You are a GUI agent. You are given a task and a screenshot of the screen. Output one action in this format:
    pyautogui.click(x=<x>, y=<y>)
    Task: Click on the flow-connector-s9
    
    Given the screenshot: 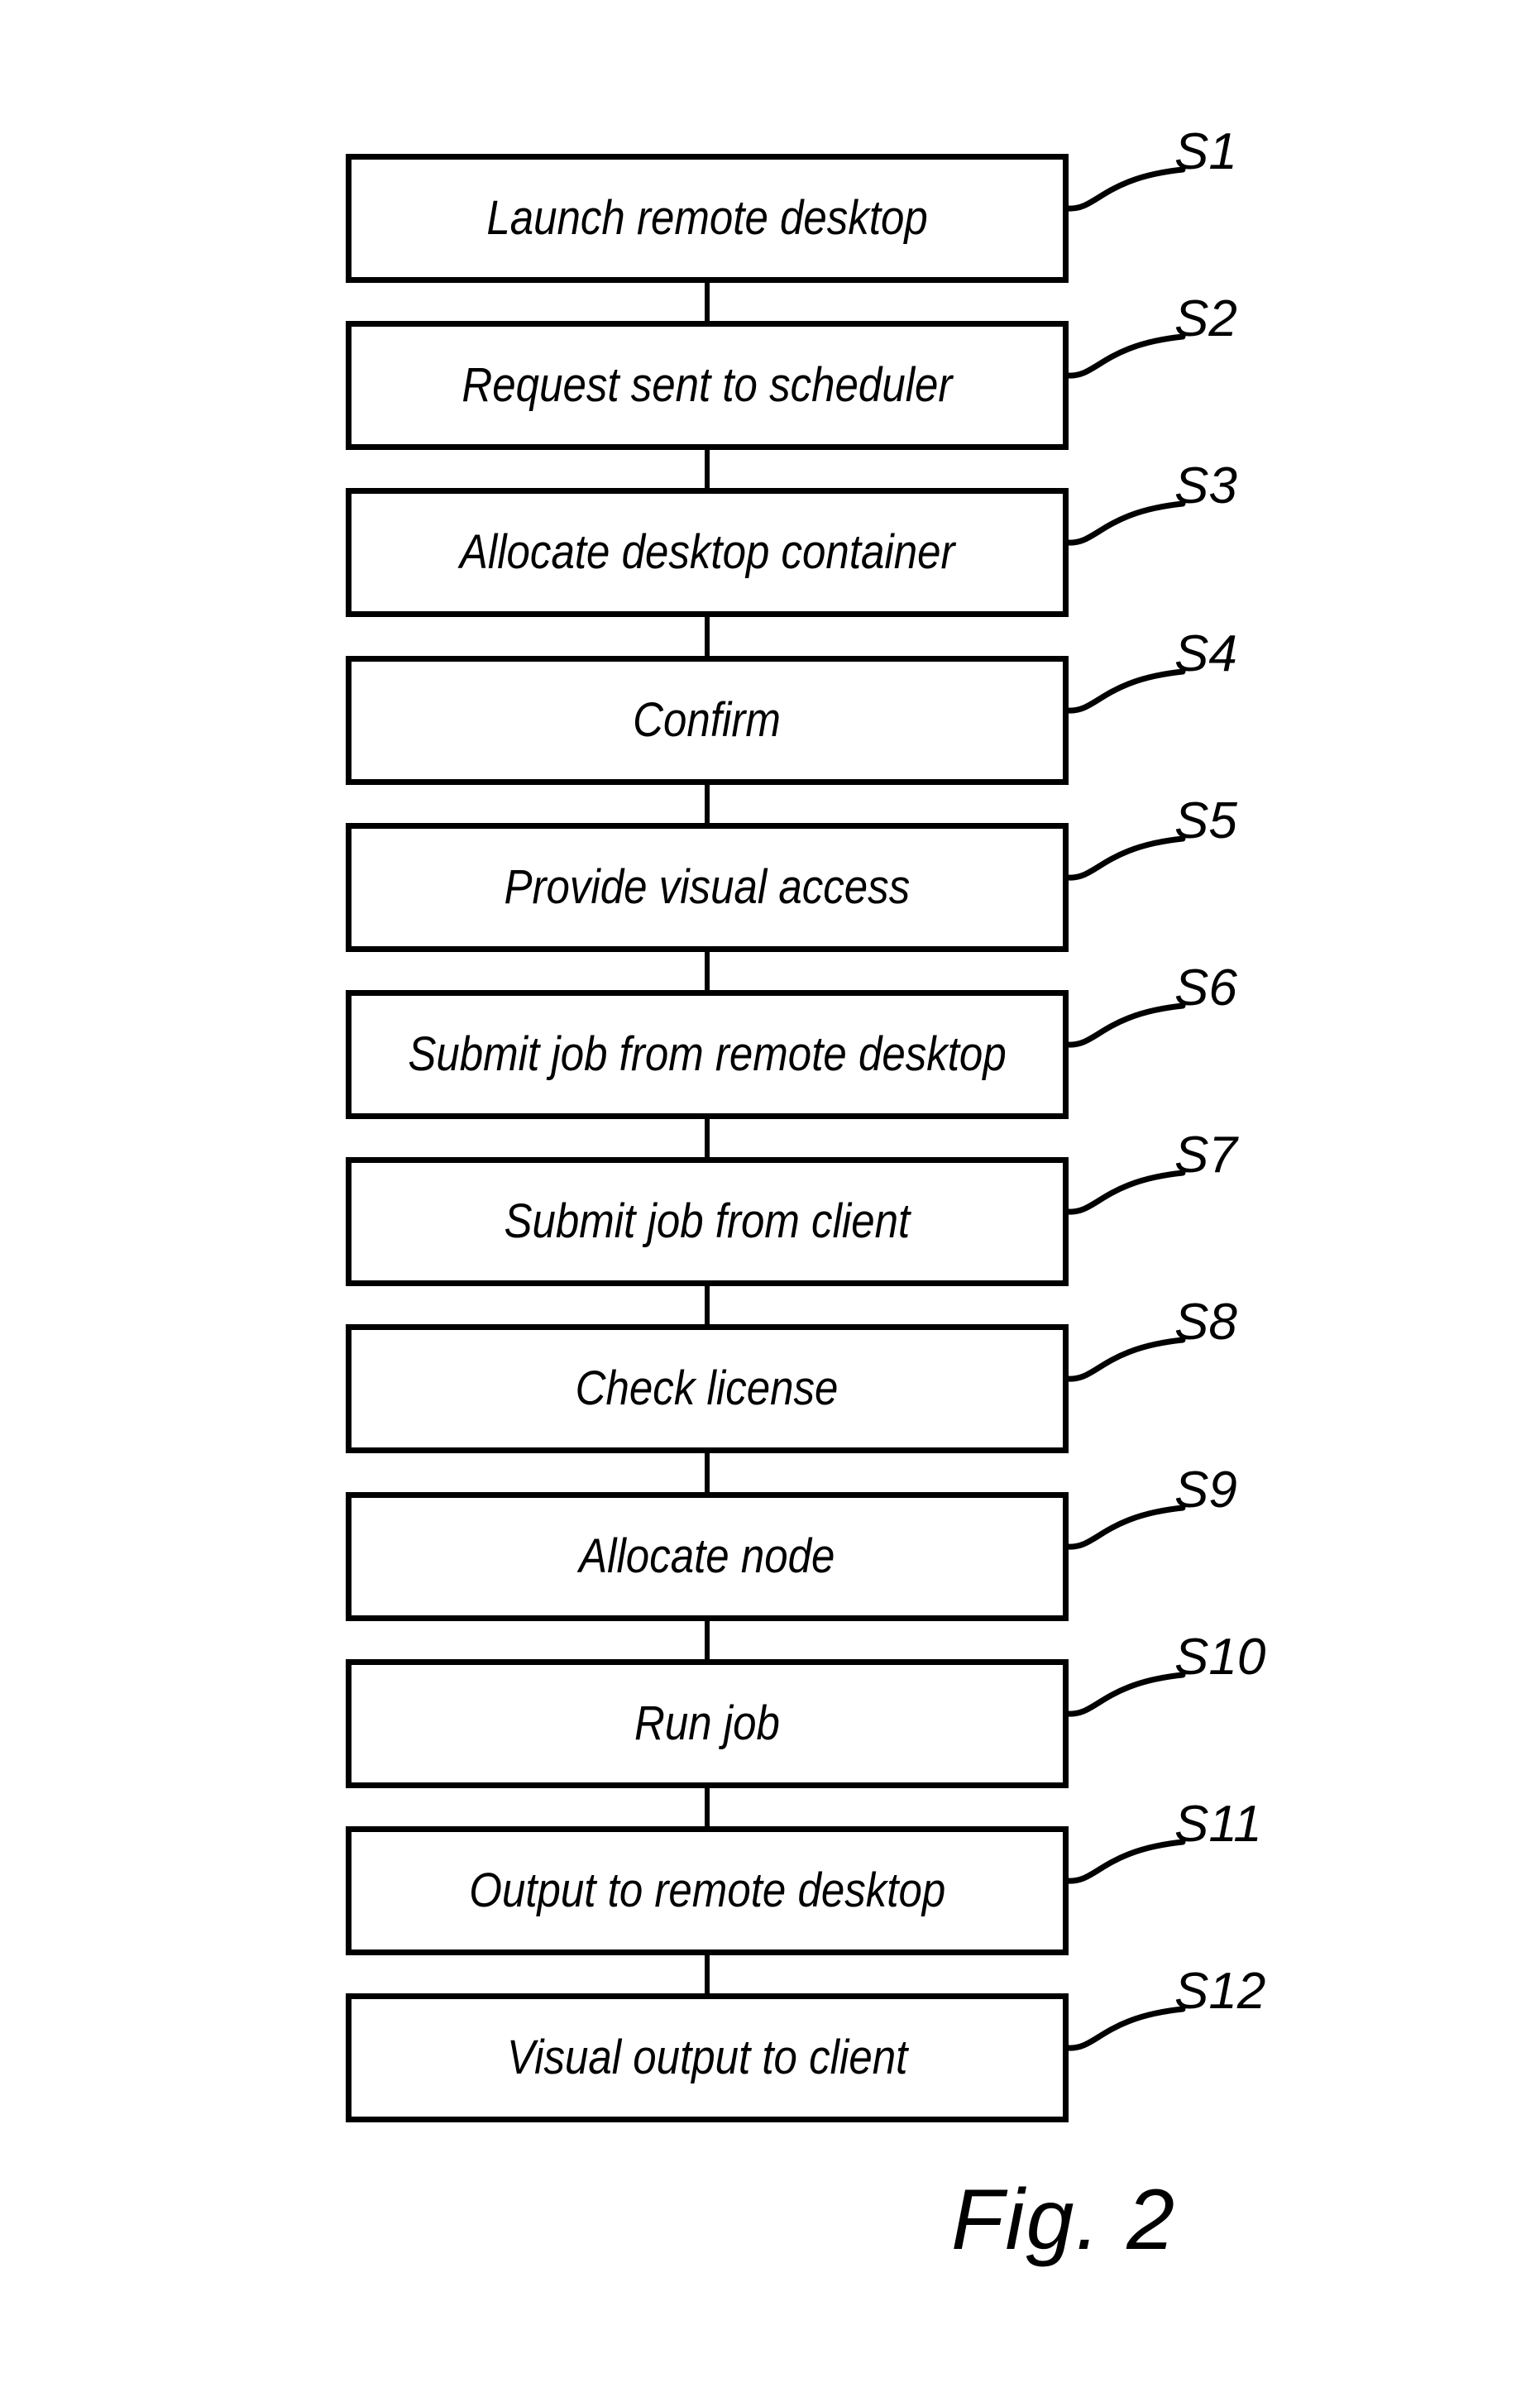 What is the action you would take?
    pyautogui.click(x=707, y=1640)
    